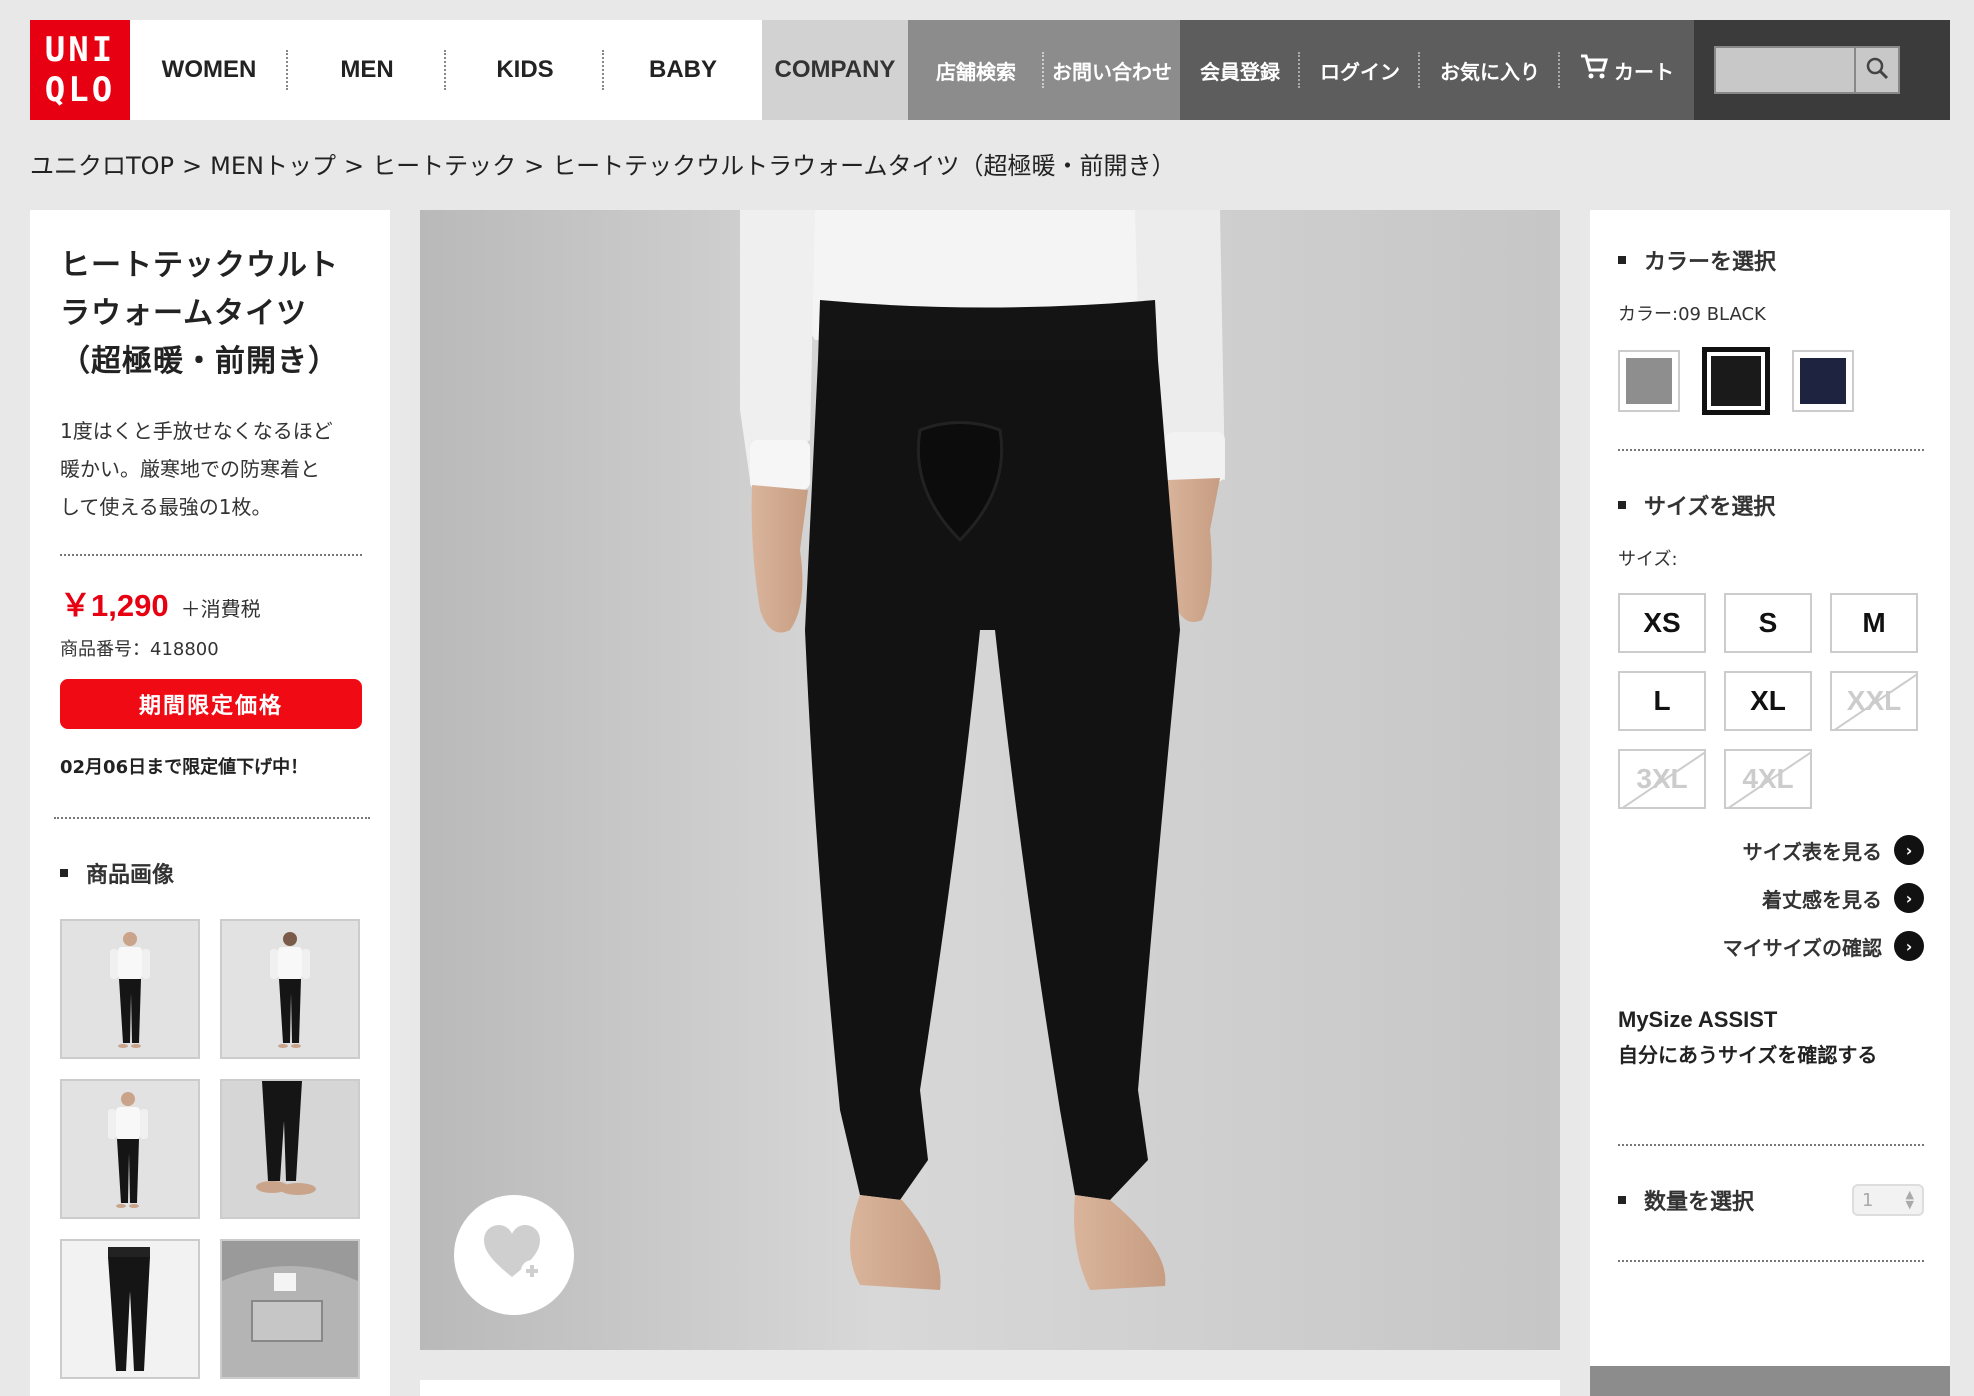 The image size is (1974, 1396). I want to click on product-title-line: （超極暖・前開き）, so click(199, 361).